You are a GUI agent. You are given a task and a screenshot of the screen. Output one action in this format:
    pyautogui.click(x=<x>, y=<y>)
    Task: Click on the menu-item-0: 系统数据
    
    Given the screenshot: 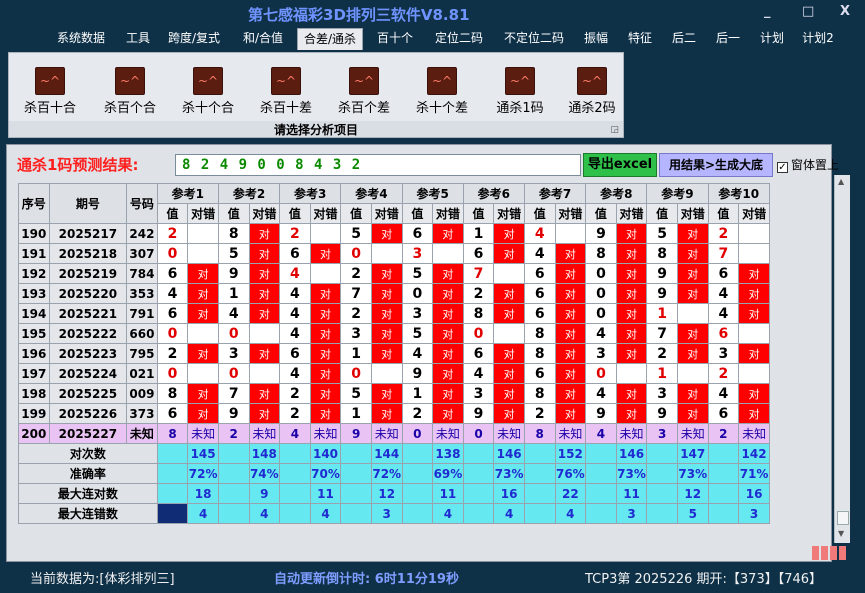 What is the action you would take?
    pyautogui.click(x=81, y=39)
    